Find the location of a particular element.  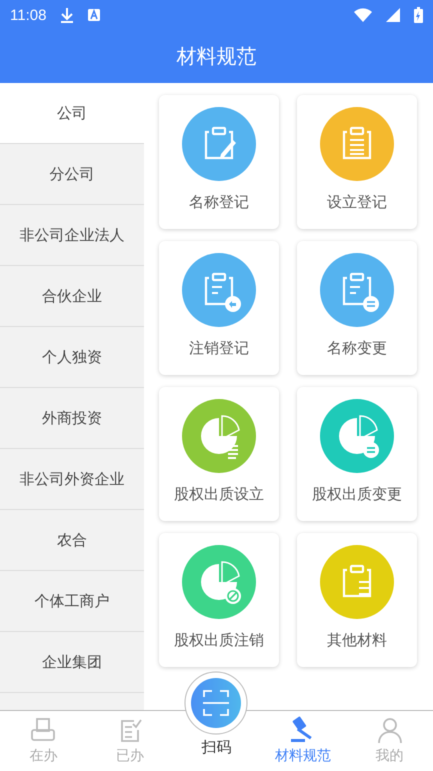

nav-tab: 材料规范 is located at coordinates (303, 741).